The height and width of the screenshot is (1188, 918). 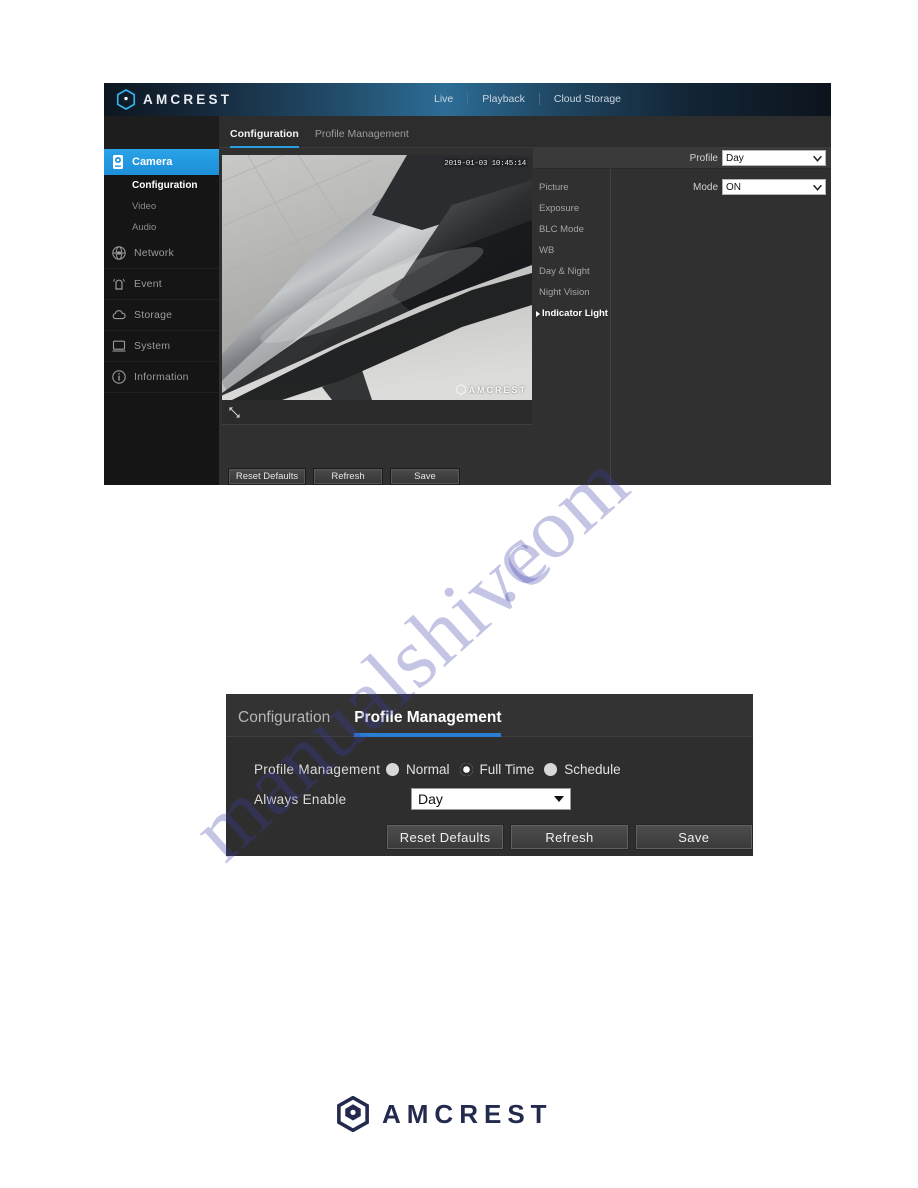 I want to click on sidebar-subitem-label: Configuration, so click(x=165, y=185).